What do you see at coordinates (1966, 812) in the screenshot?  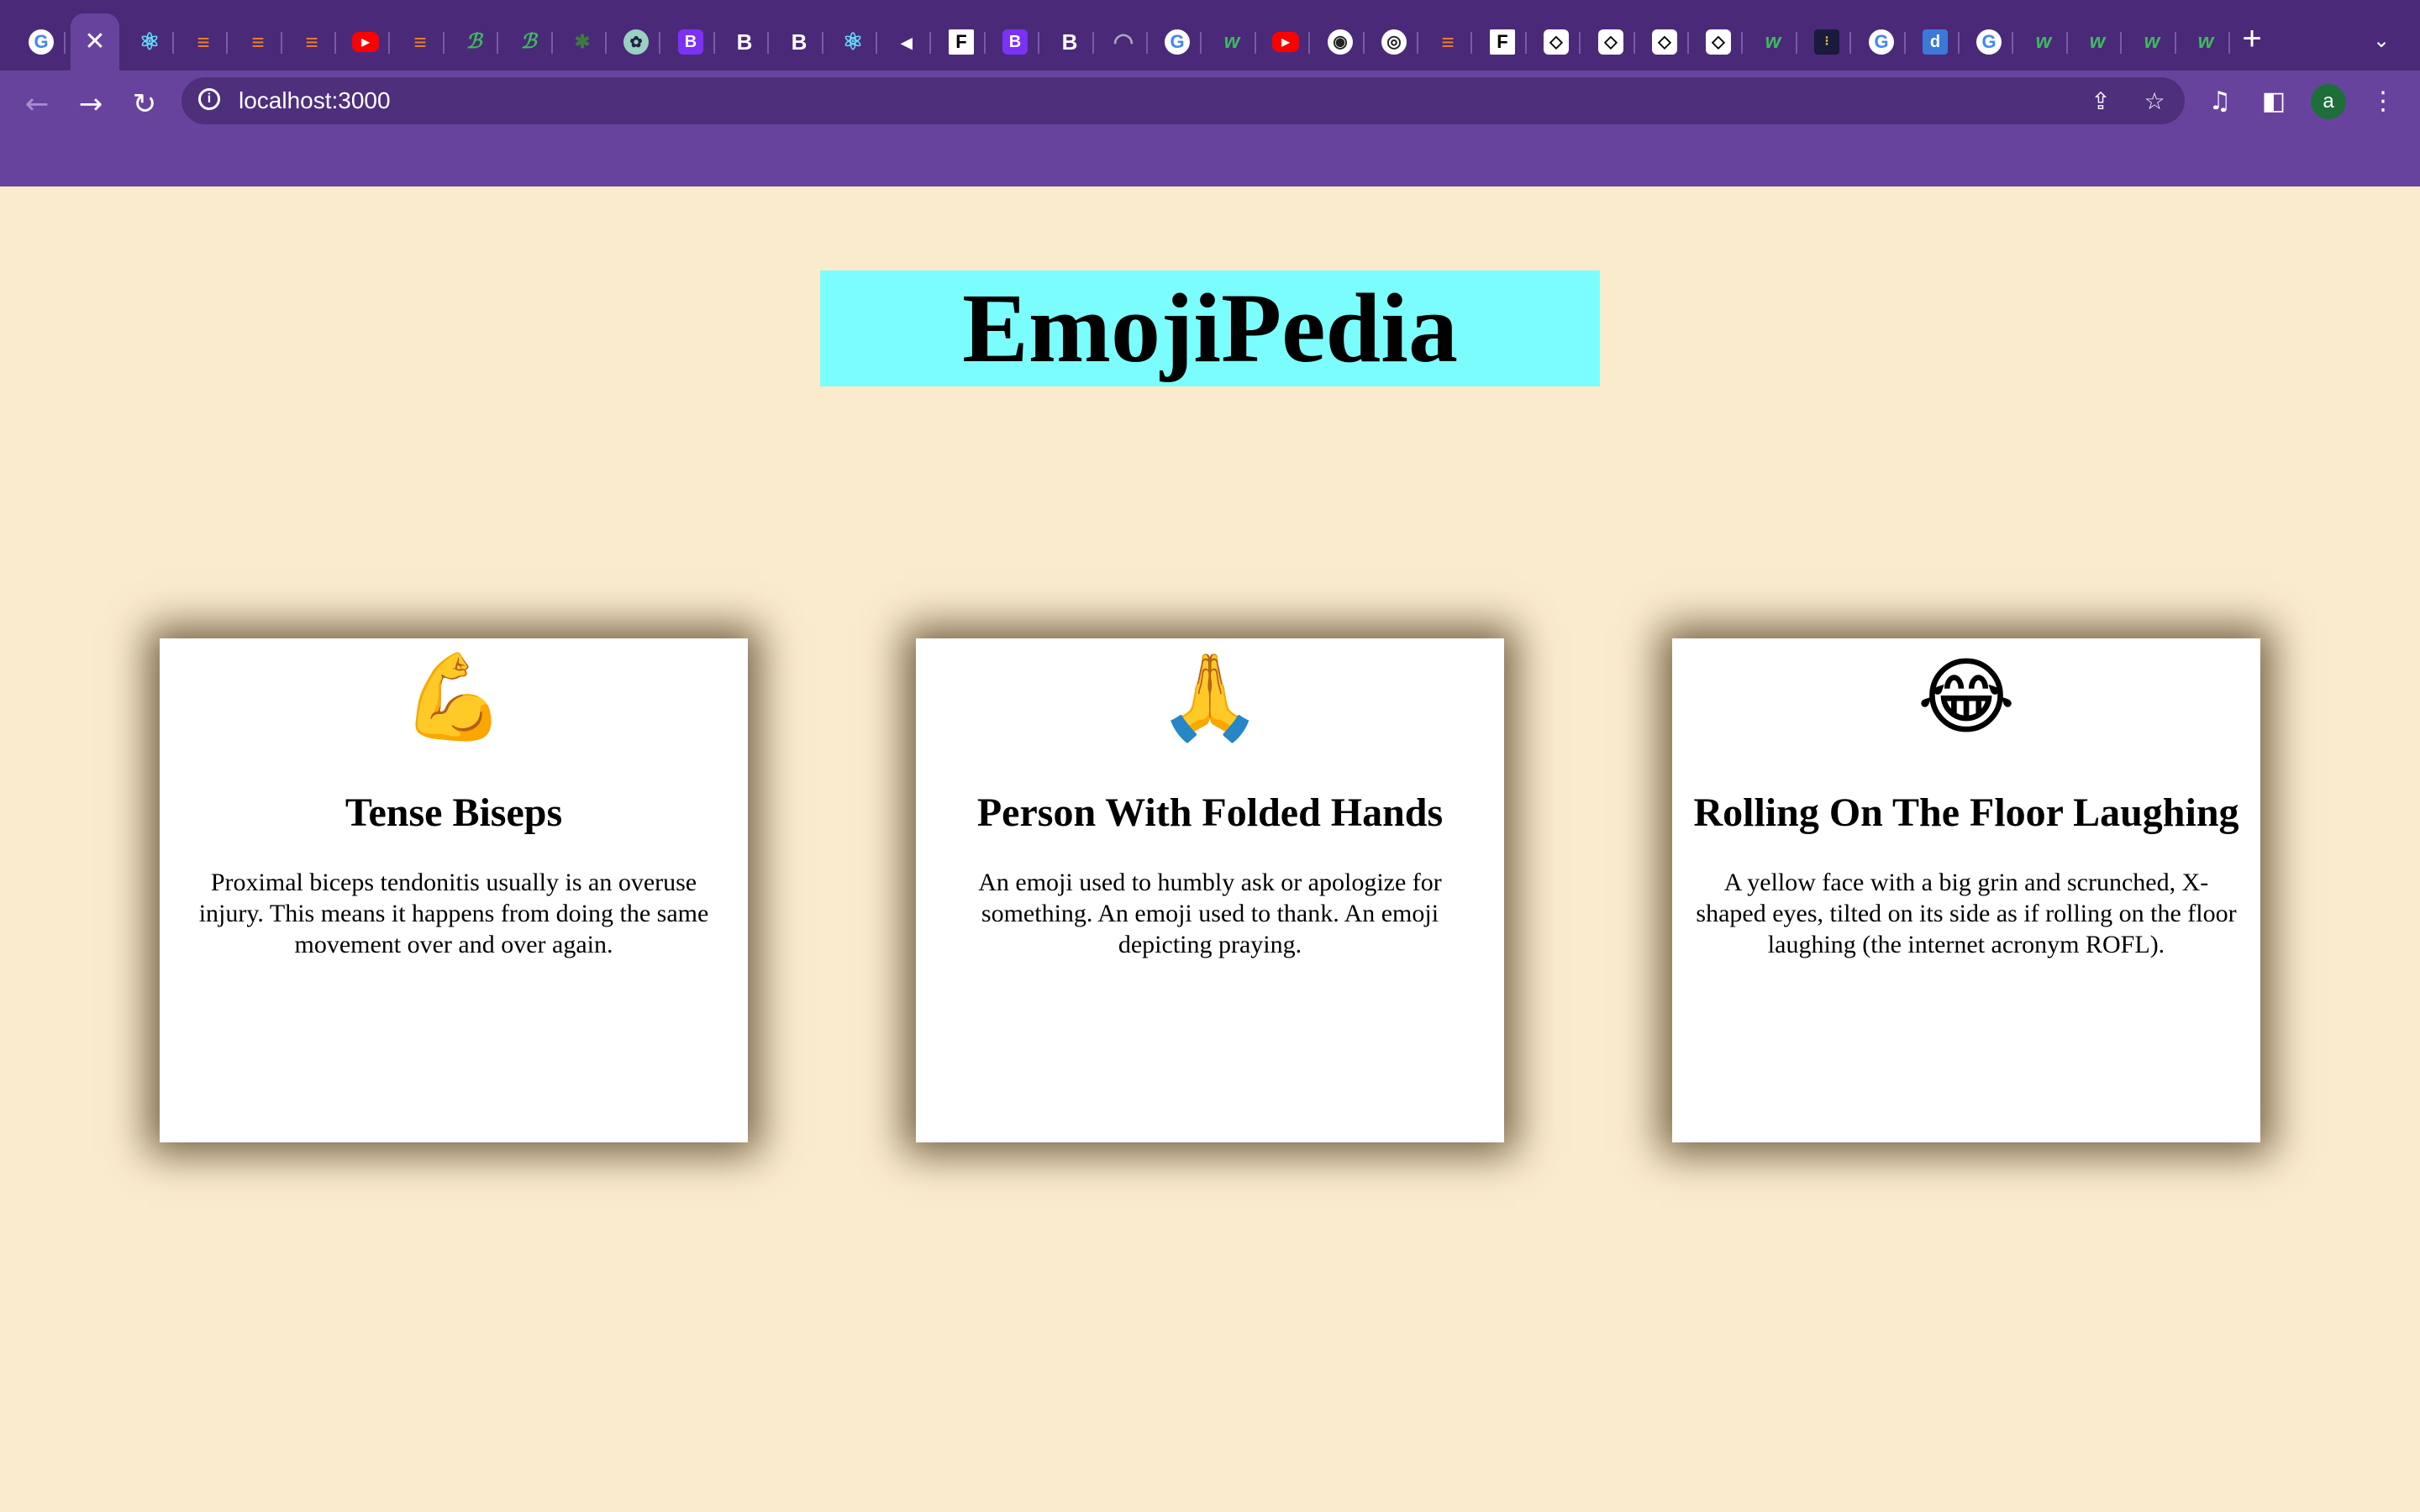 I see `card-title: Rolling On The Floor Laughing` at bounding box center [1966, 812].